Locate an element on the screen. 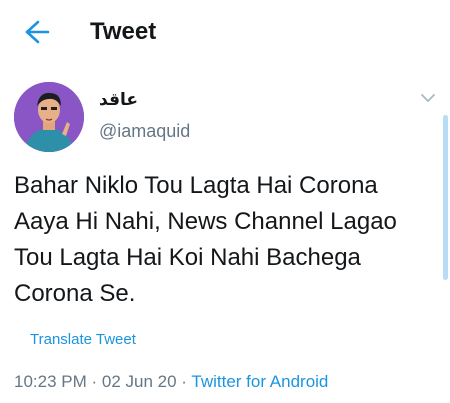 This screenshot has height=403, width=450. user-handle: @iamaquid is located at coordinates (144, 131).